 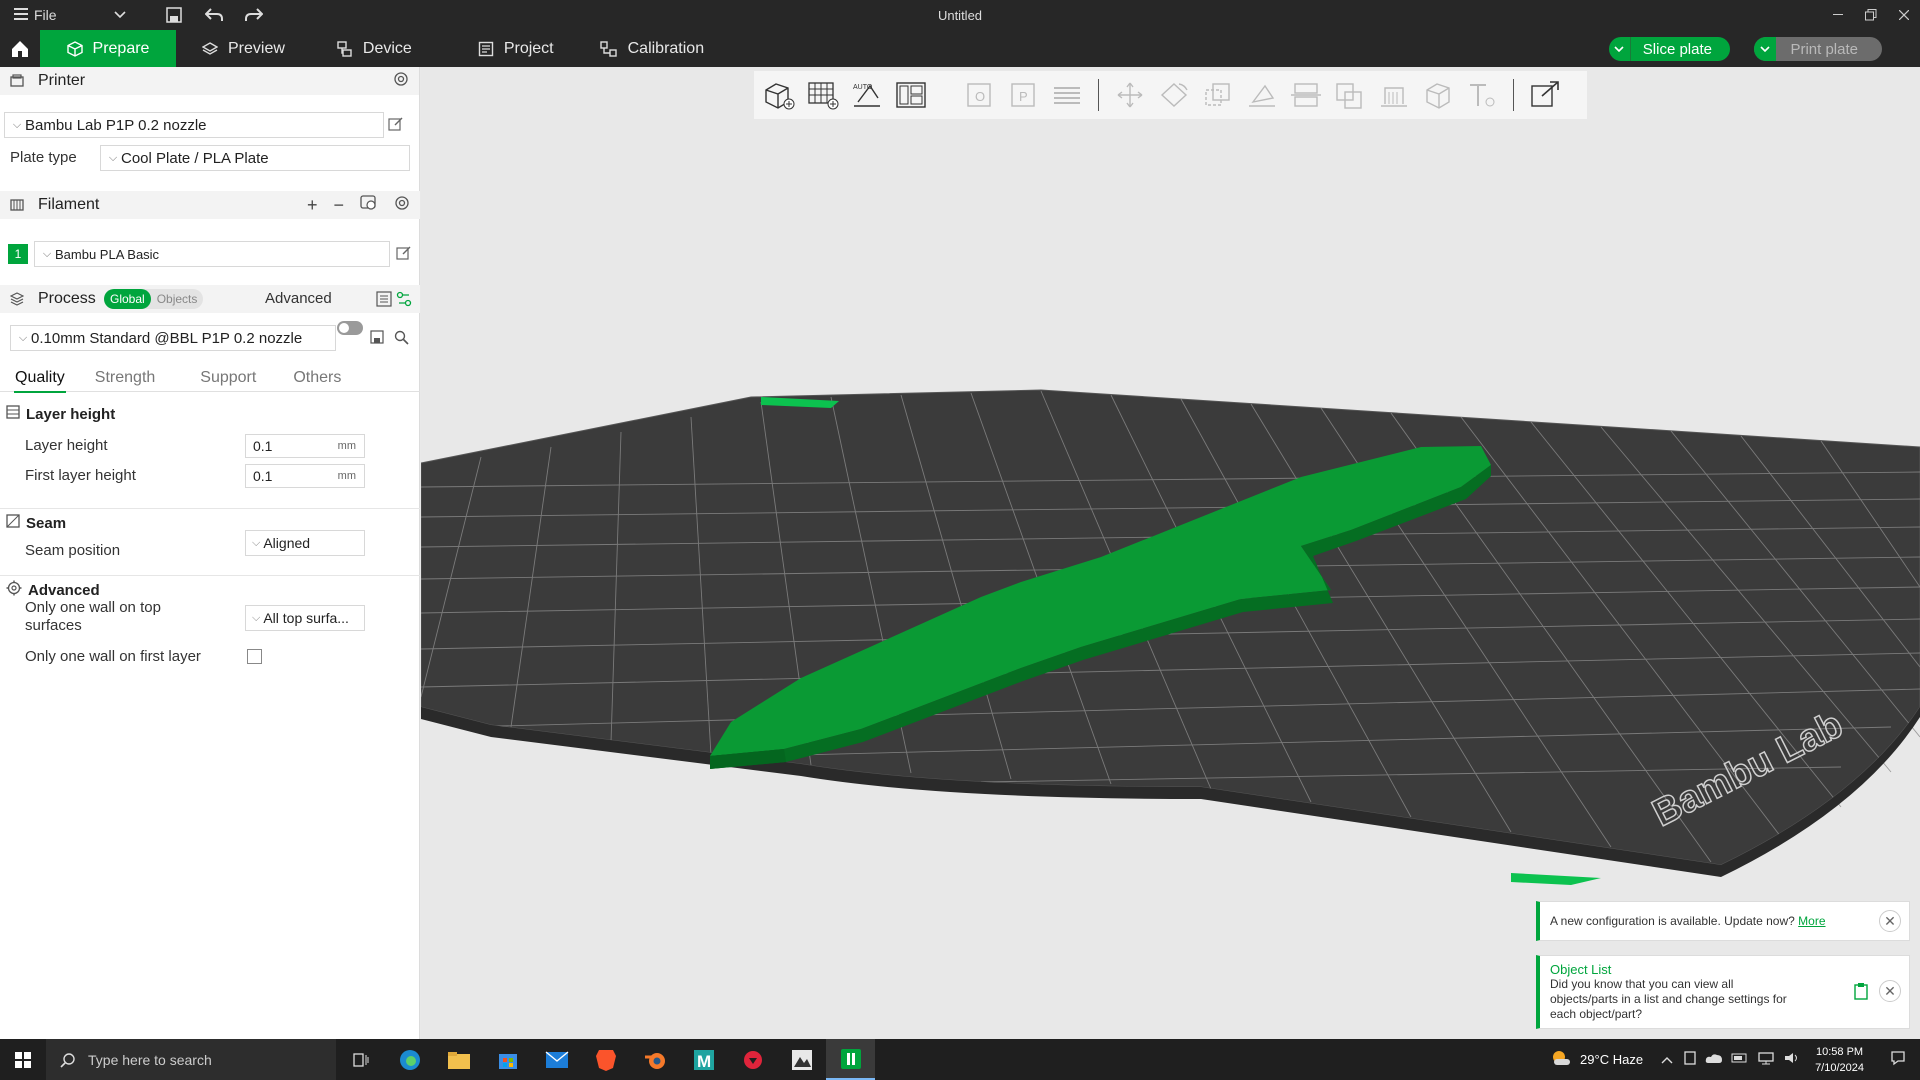 What do you see at coordinates (1545, 95) in the screenshot?
I see `assembly-view-icon` at bounding box center [1545, 95].